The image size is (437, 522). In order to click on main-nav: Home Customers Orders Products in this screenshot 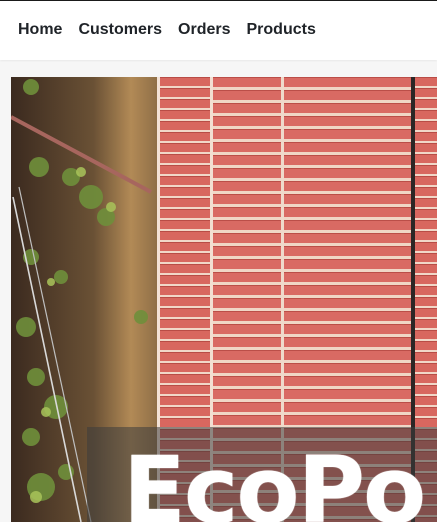, I will do `click(167, 30)`.